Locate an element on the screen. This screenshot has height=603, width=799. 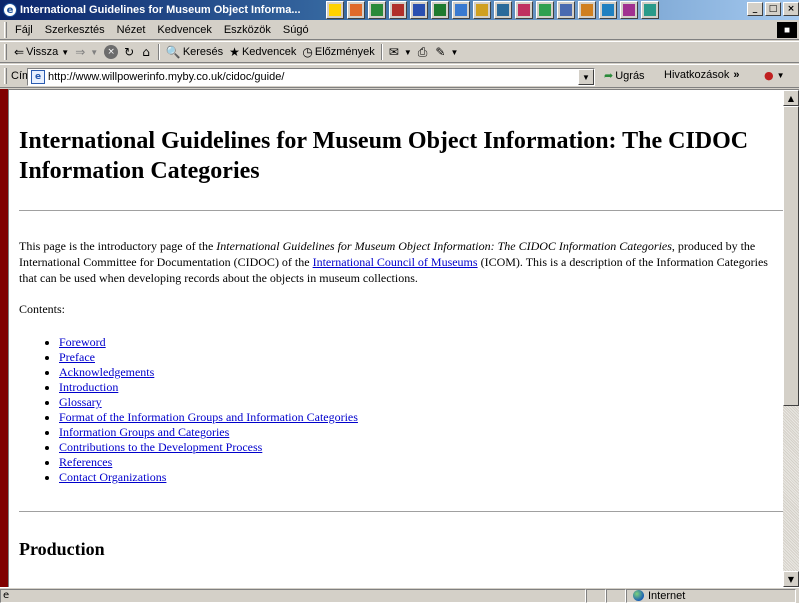
status-bar: e Internet is located at coordinates (399, 595).